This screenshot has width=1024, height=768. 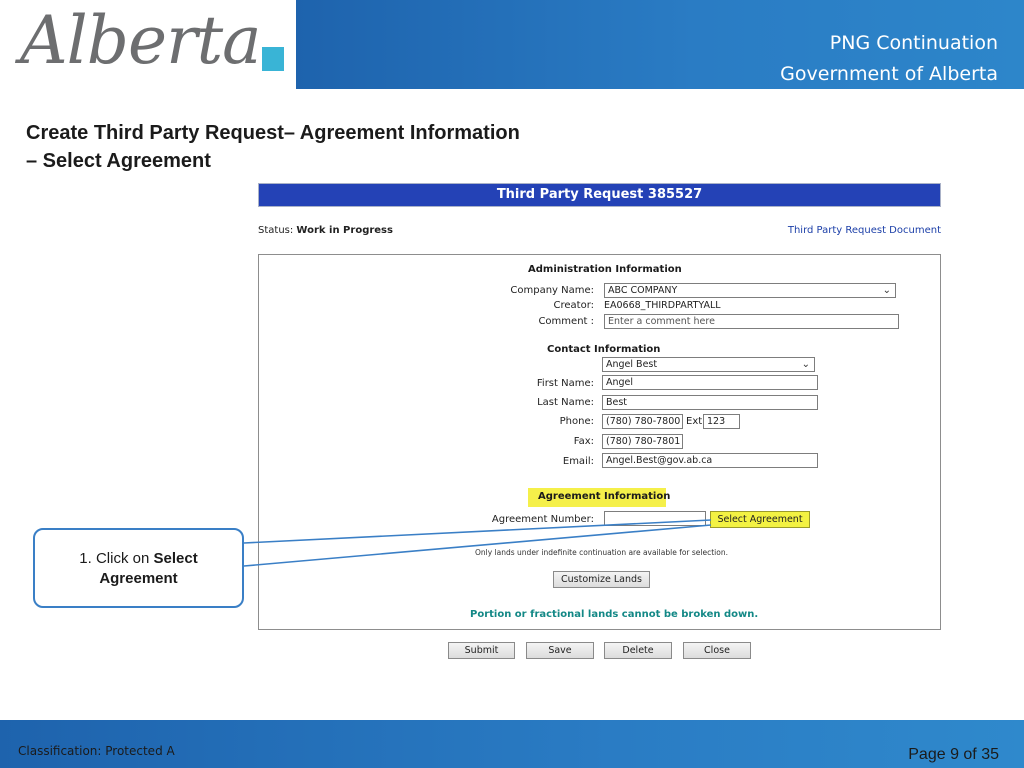 I want to click on email-input: Angel.Best@gov.ab.ca, so click(x=710, y=460).